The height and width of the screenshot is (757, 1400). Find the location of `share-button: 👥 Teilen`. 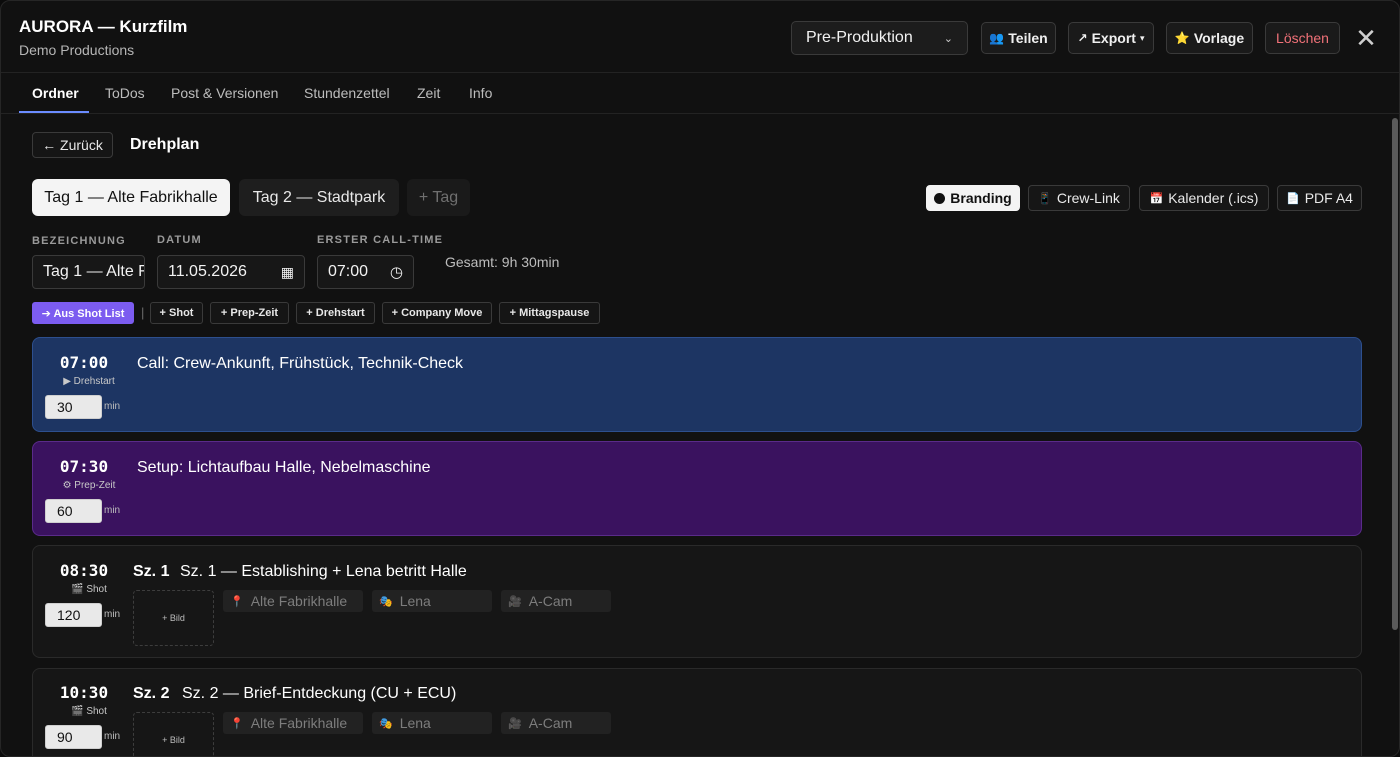

share-button: 👥 Teilen is located at coordinates (1018, 38).